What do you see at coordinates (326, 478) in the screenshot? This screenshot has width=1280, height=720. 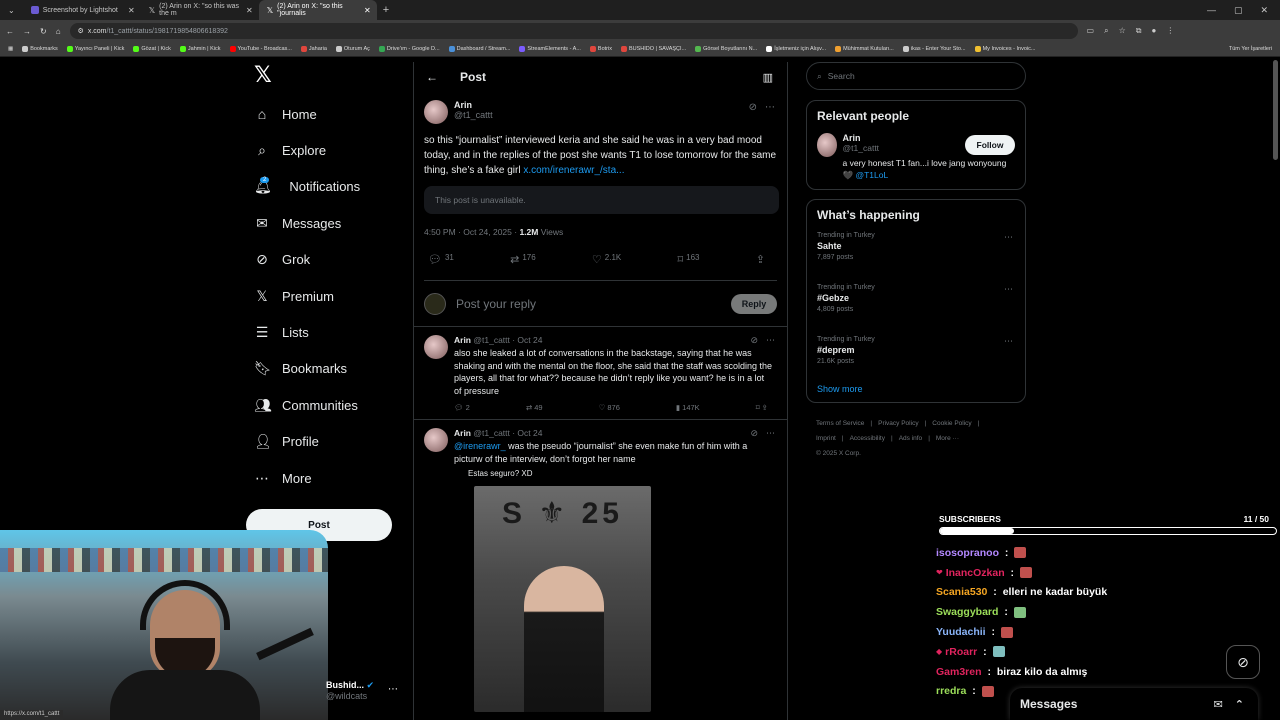 I see `nav-item-more: ⋯ More` at bounding box center [326, 478].